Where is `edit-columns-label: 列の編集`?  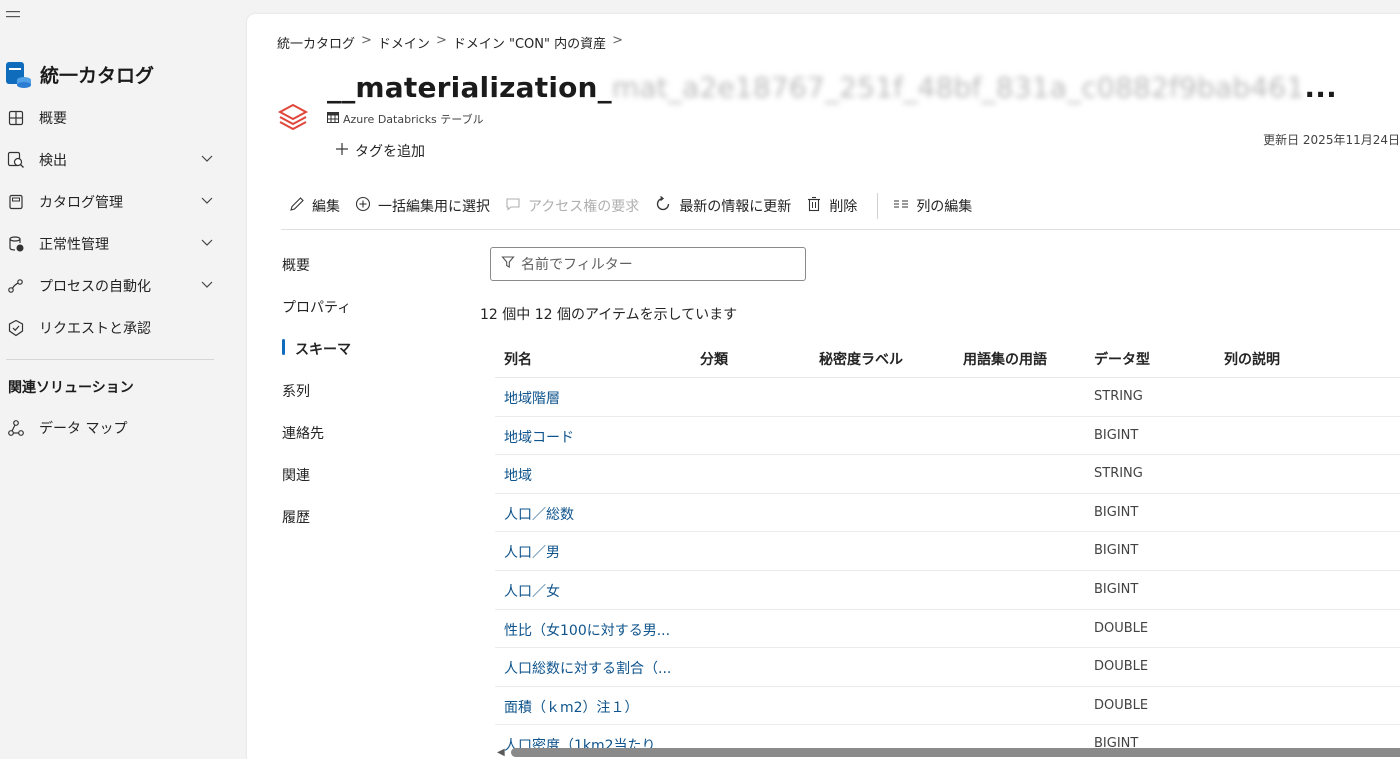
edit-columns-label: 列の編集 is located at coordinates (944, 207).